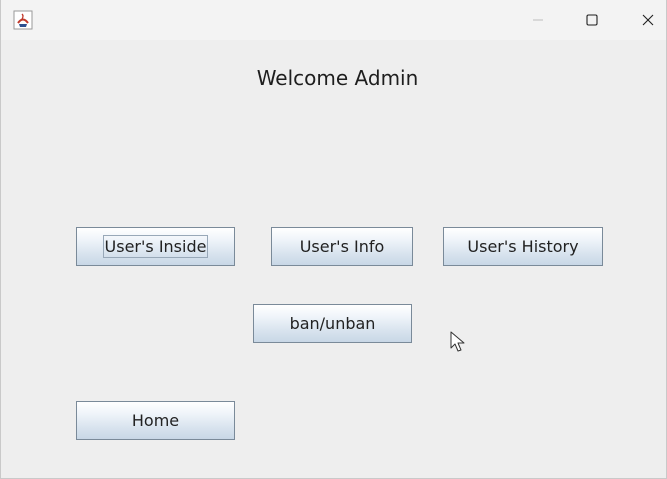 This screenshot has width=667, height=479. I want to click on users-info-button: User's Info, so click(342, 246).